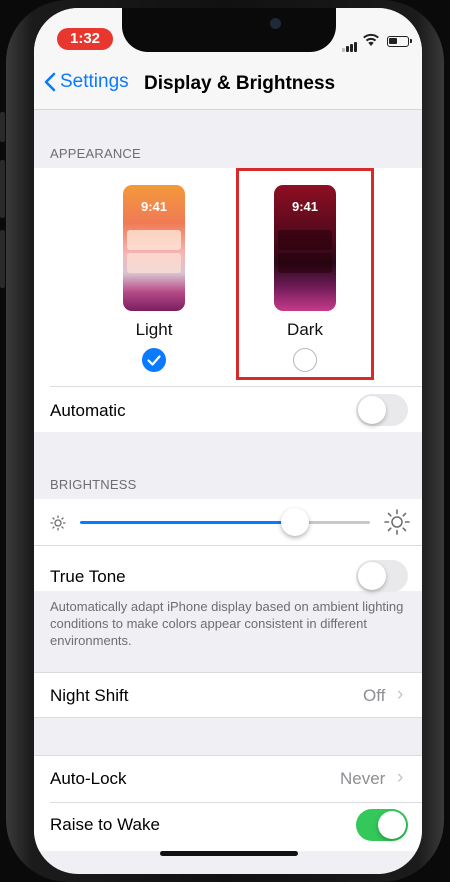 Image resolution: width=450 pixels, height=882 pixels. I want to click on signal-icon, so click(350, 43).